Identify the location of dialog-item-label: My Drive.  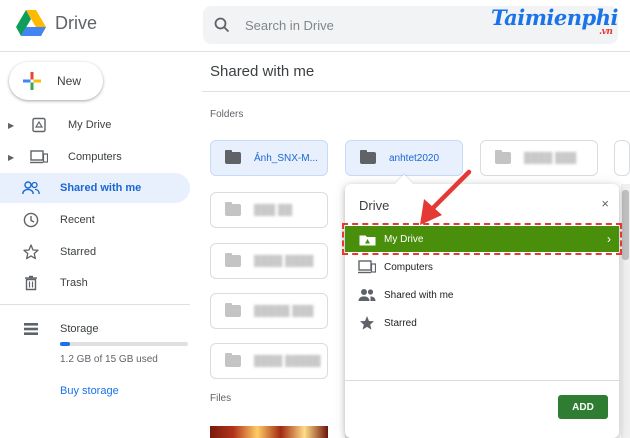
(404, 239).